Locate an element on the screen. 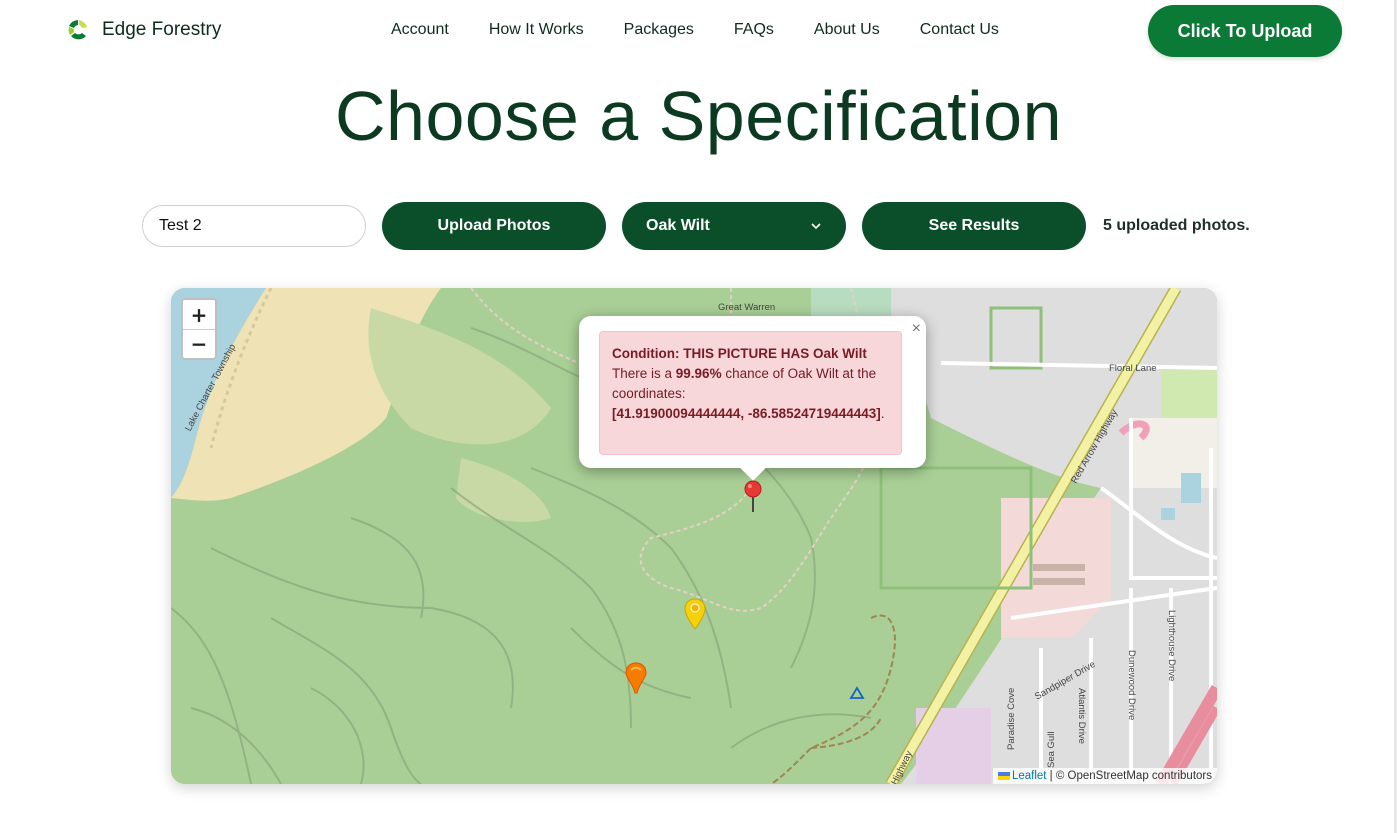  ukraine-flag-icon is located at coordinates (1003, 775).